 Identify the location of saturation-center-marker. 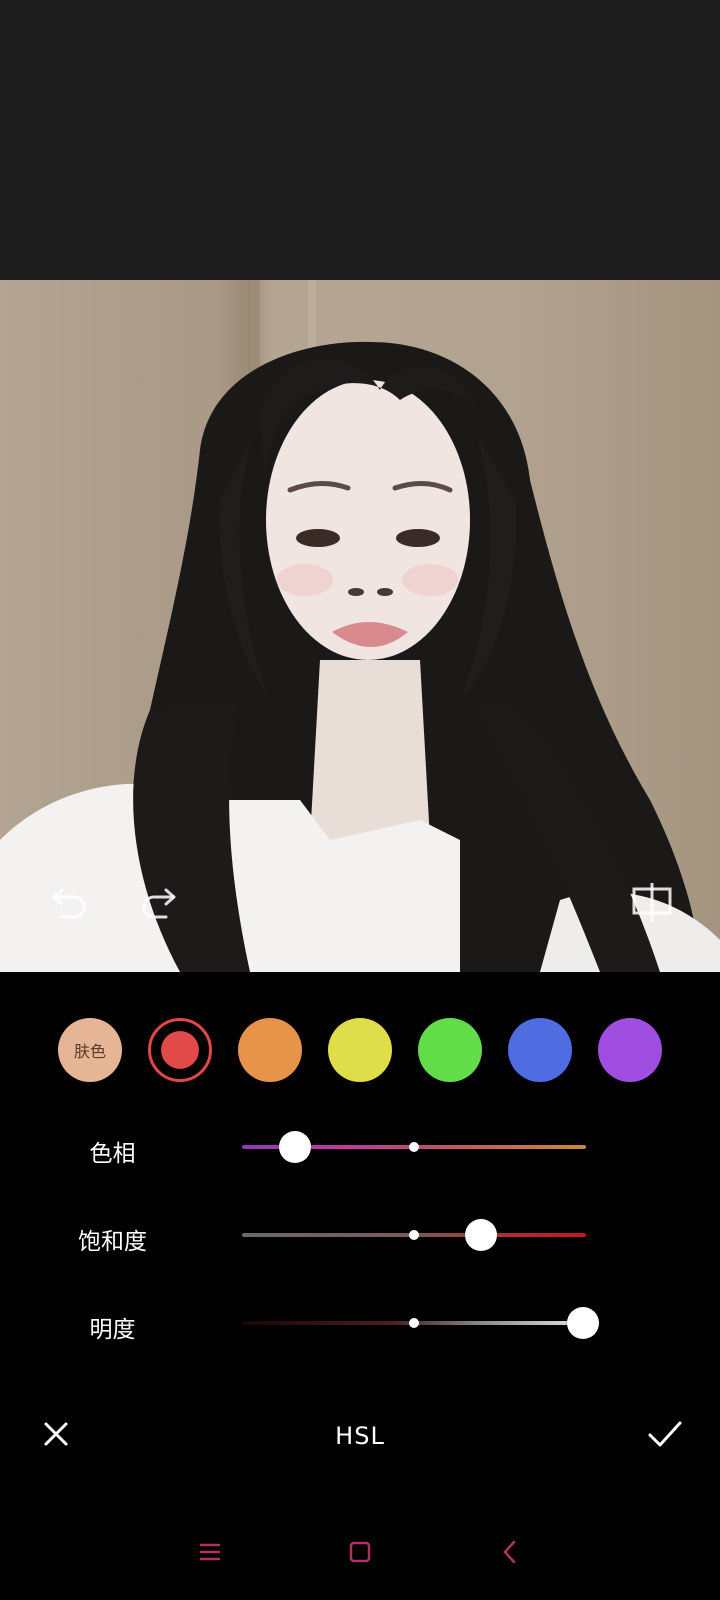
(414, 1235).